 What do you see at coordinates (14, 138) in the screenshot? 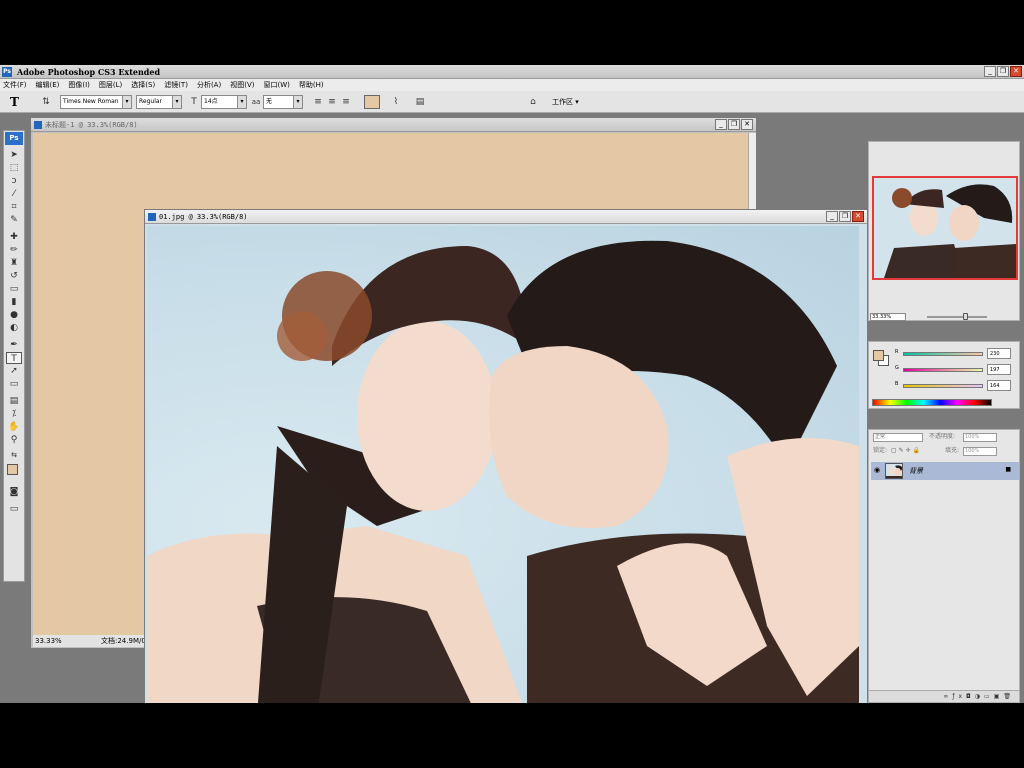
I see `photoshop-badge-icon: Ps` at bounding box center [14, 138].